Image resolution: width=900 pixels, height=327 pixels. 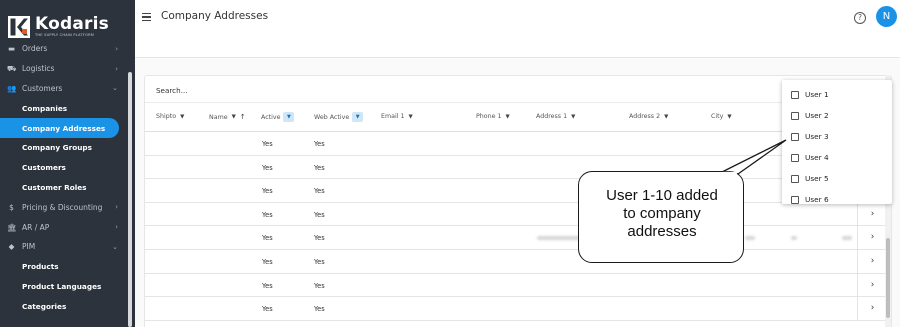 What do you see at coordinates (40, 267) in the screenshot?
I see `sidebar-item-label: Products` at bounding box center [40, 267].